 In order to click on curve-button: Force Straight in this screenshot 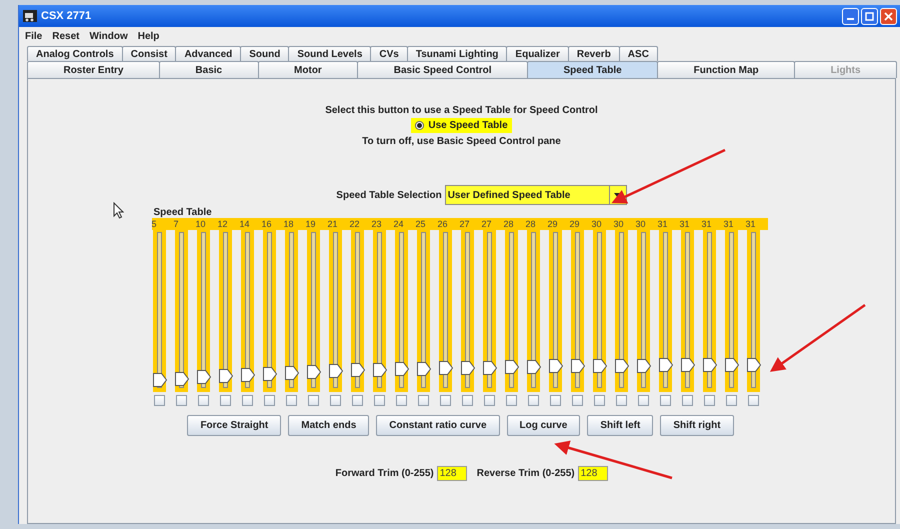, I will do `click(234, 425)`.